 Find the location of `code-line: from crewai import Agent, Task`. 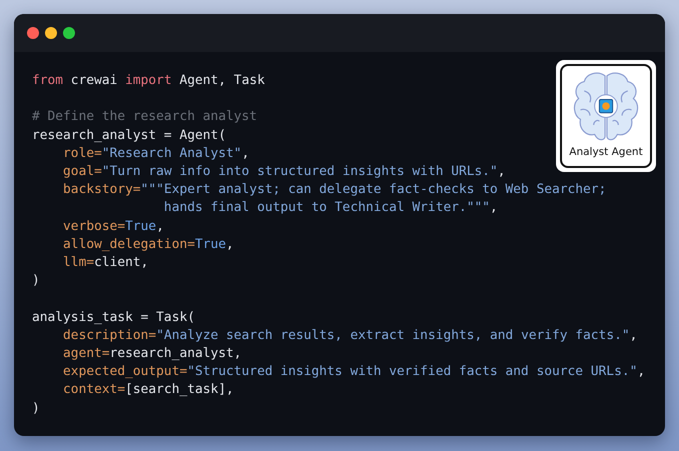

code-line: from crewai import Agent, Task is located at coordinates (148, 81).